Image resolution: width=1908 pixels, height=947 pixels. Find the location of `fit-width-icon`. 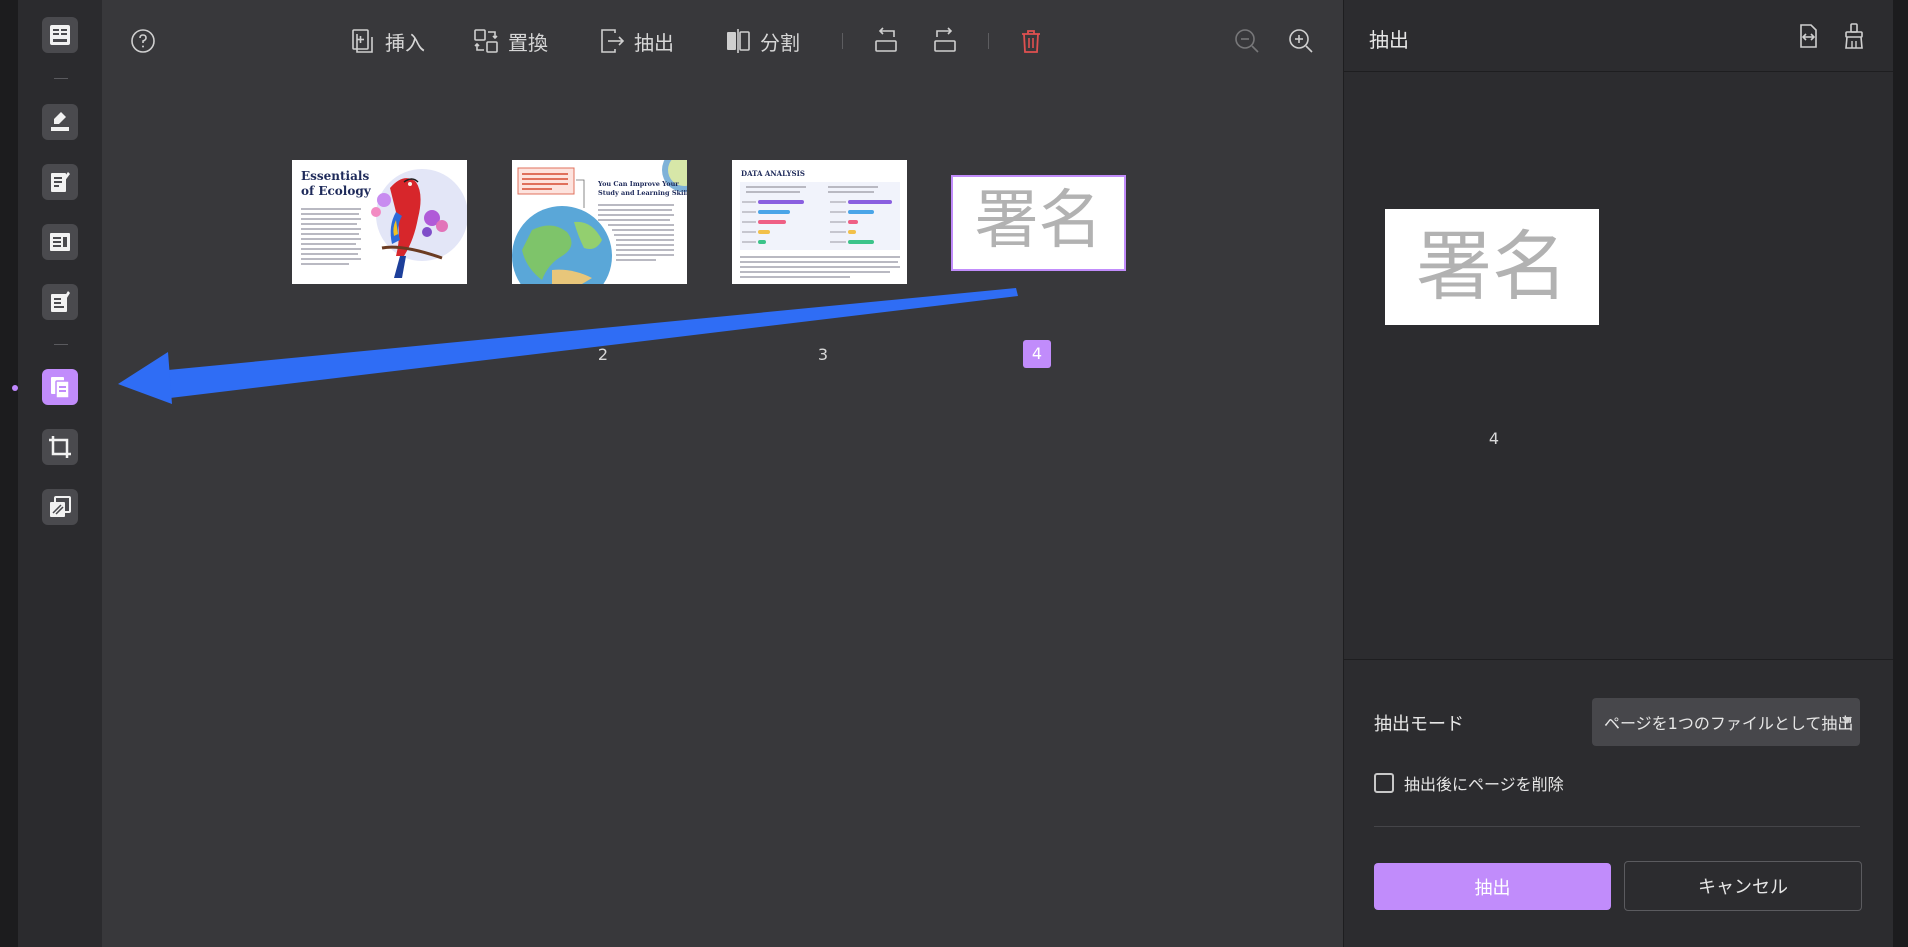

fit-width-icon is located at coordinates (1808, 36).